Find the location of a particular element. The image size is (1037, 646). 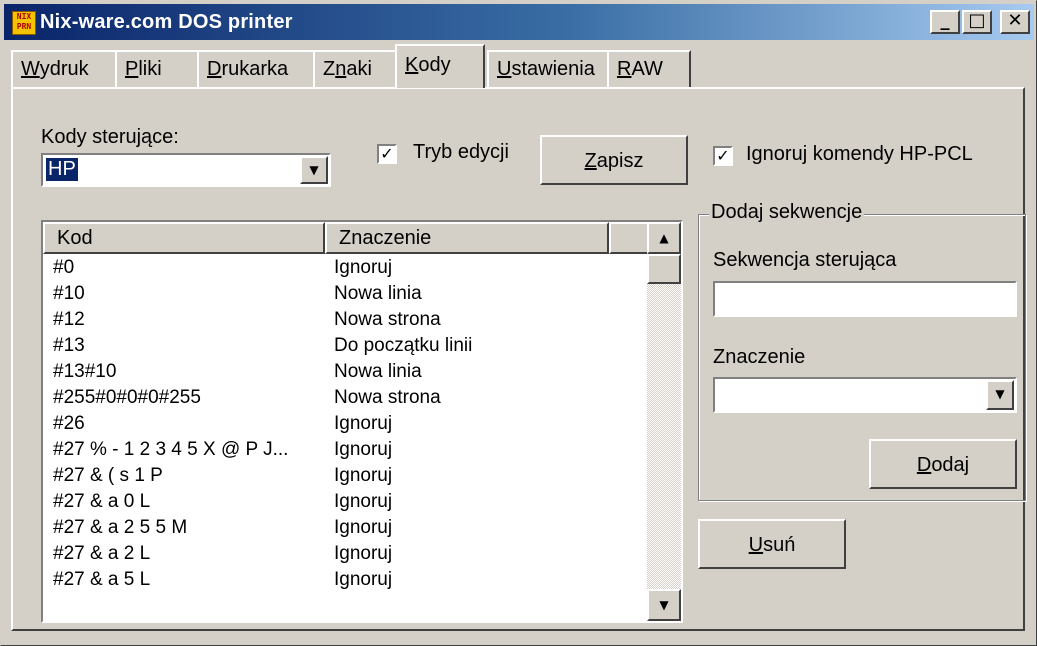

table-row: #27 & a 2 5 5 M Ignoruj is located at coordinates (345, 529).